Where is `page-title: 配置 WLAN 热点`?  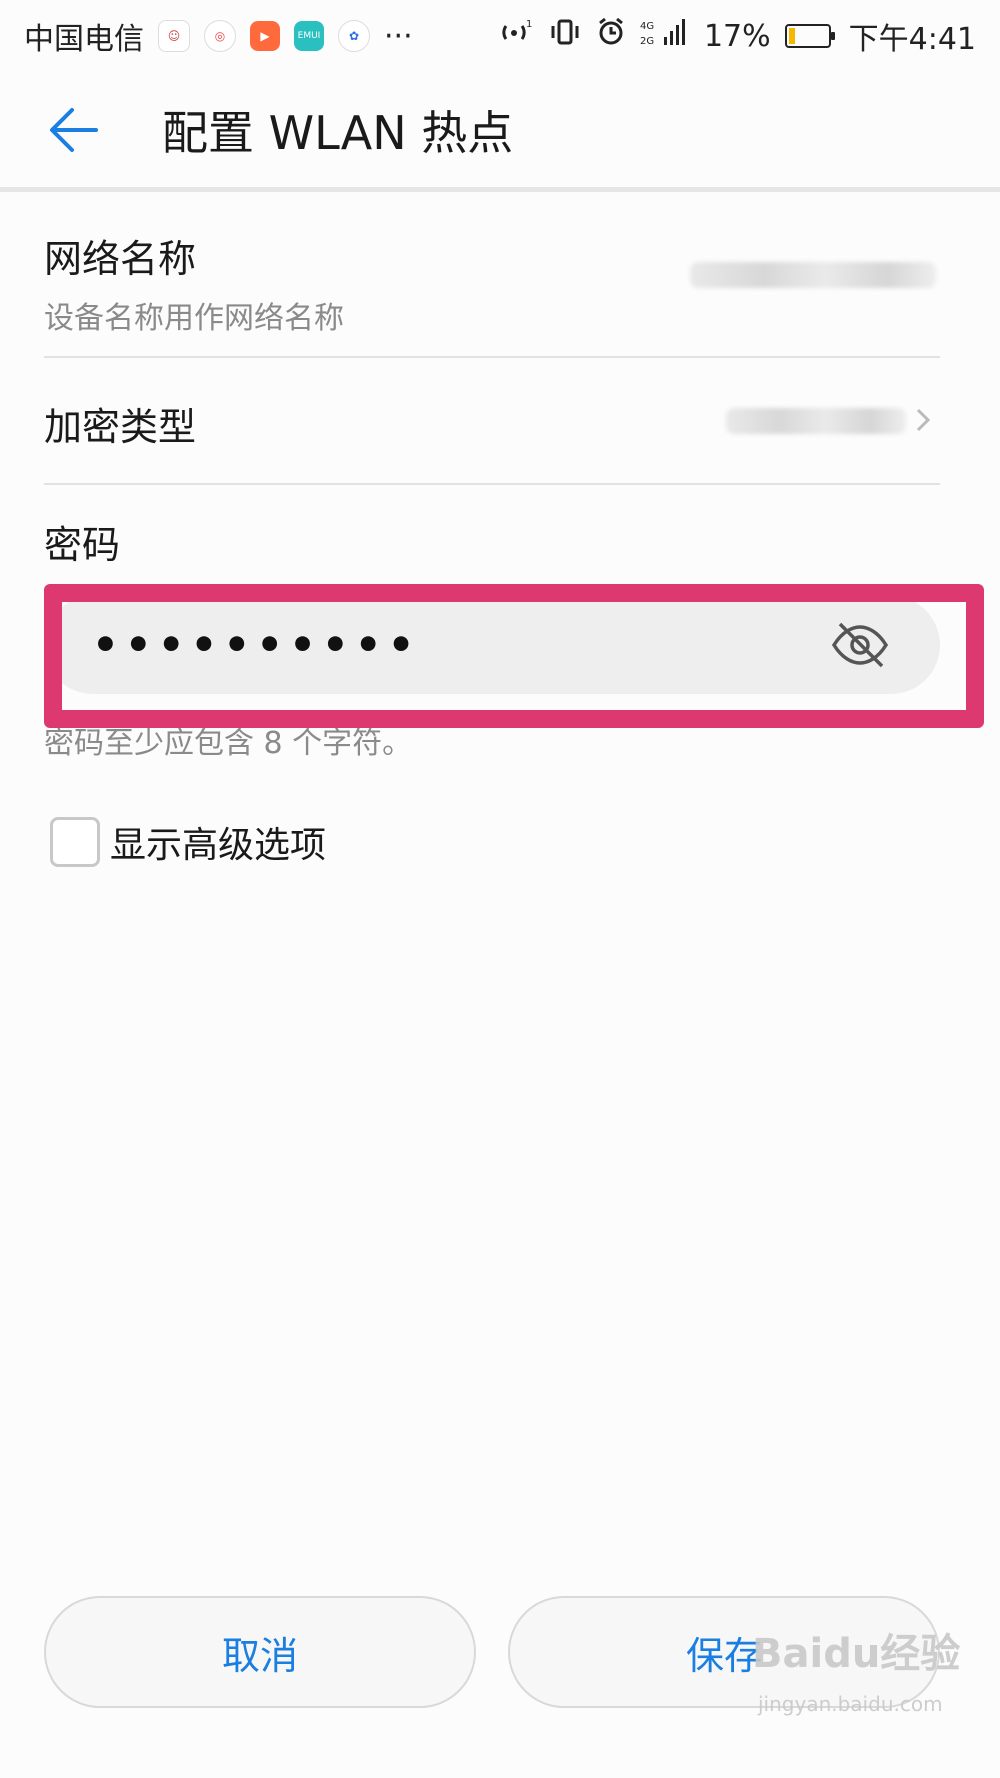 page-title: 配置 WLAN 热点 is located at coordinates (338, 132).